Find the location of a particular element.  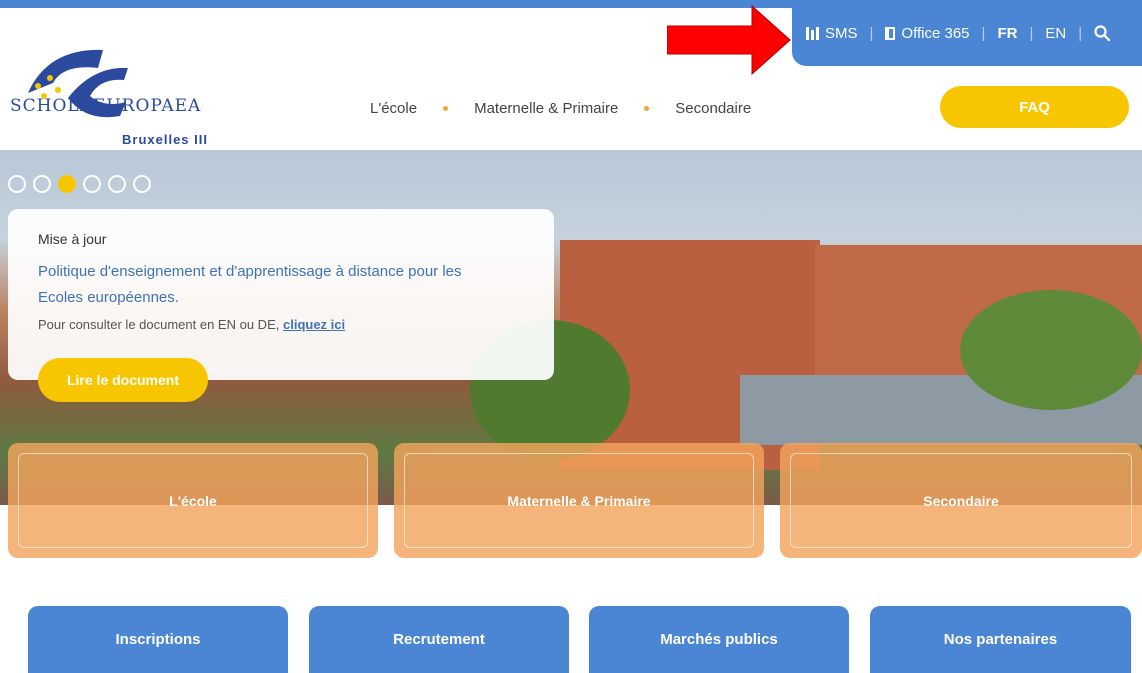

logo-campus: Bruxelles III is located at coordinates (165, 139).